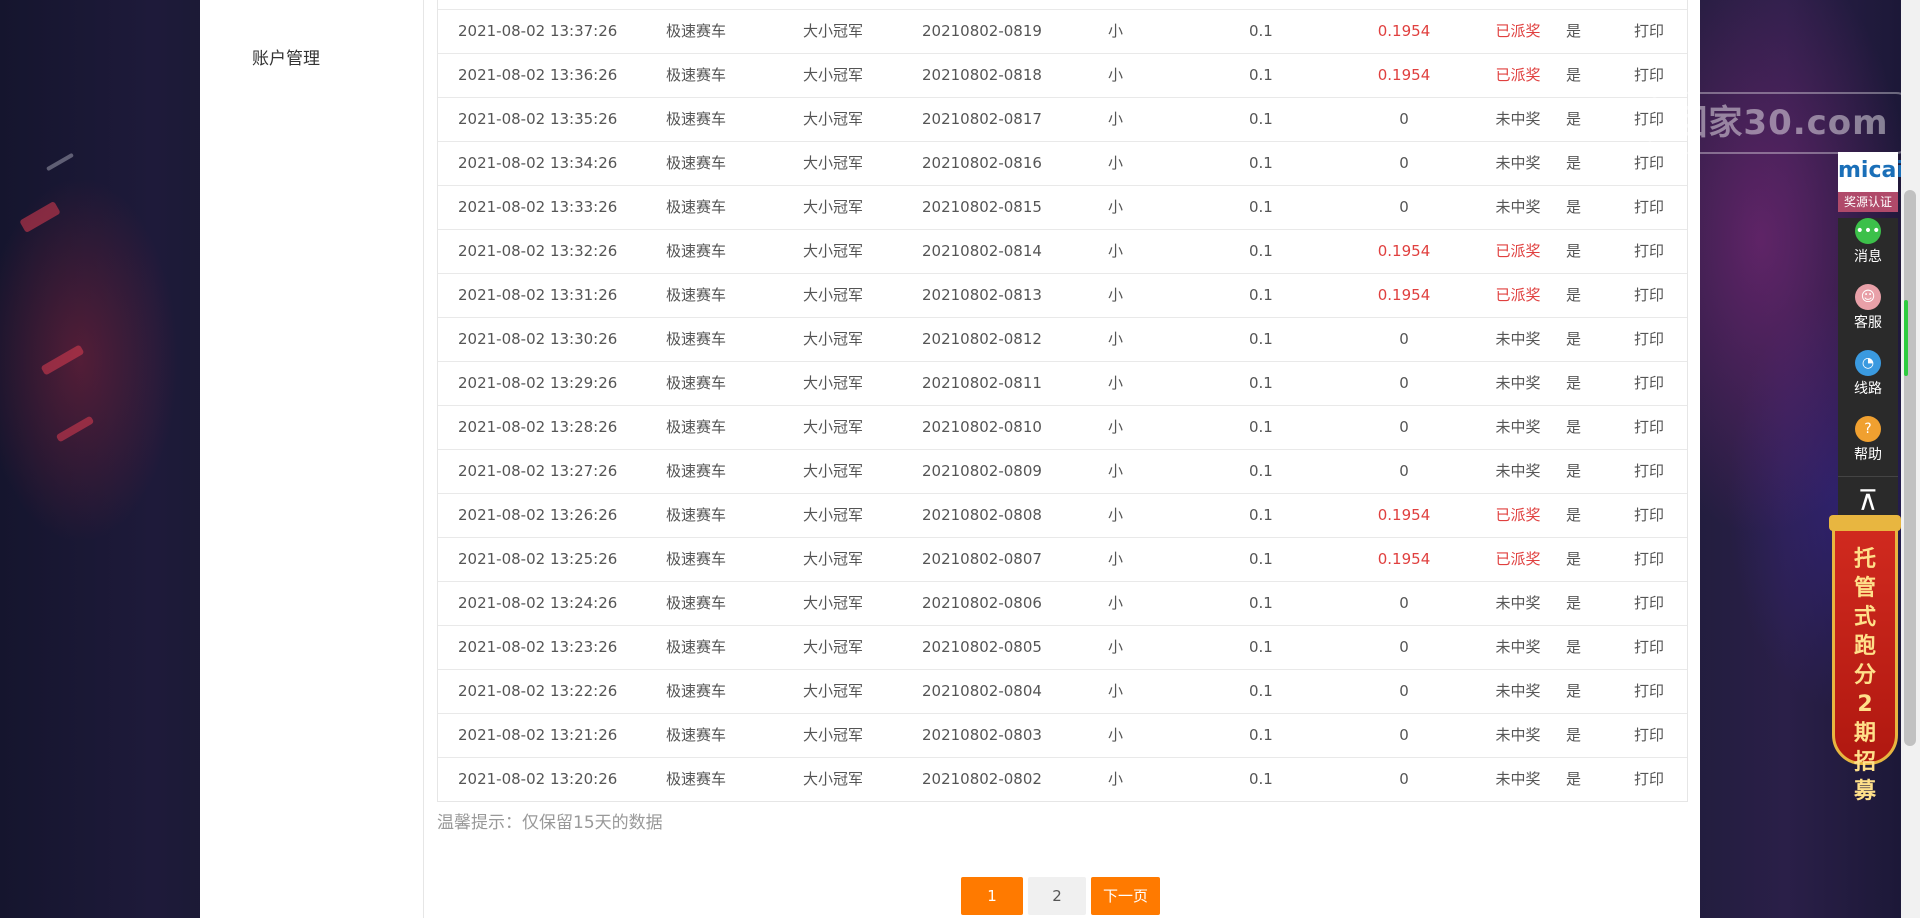 This screenshot has height=918, width=1920. What do you see at coordinates (286, 56) in the screenshot?
I see `sidebar-item-account-management: 账户管理` at bounding box center [286, 56].